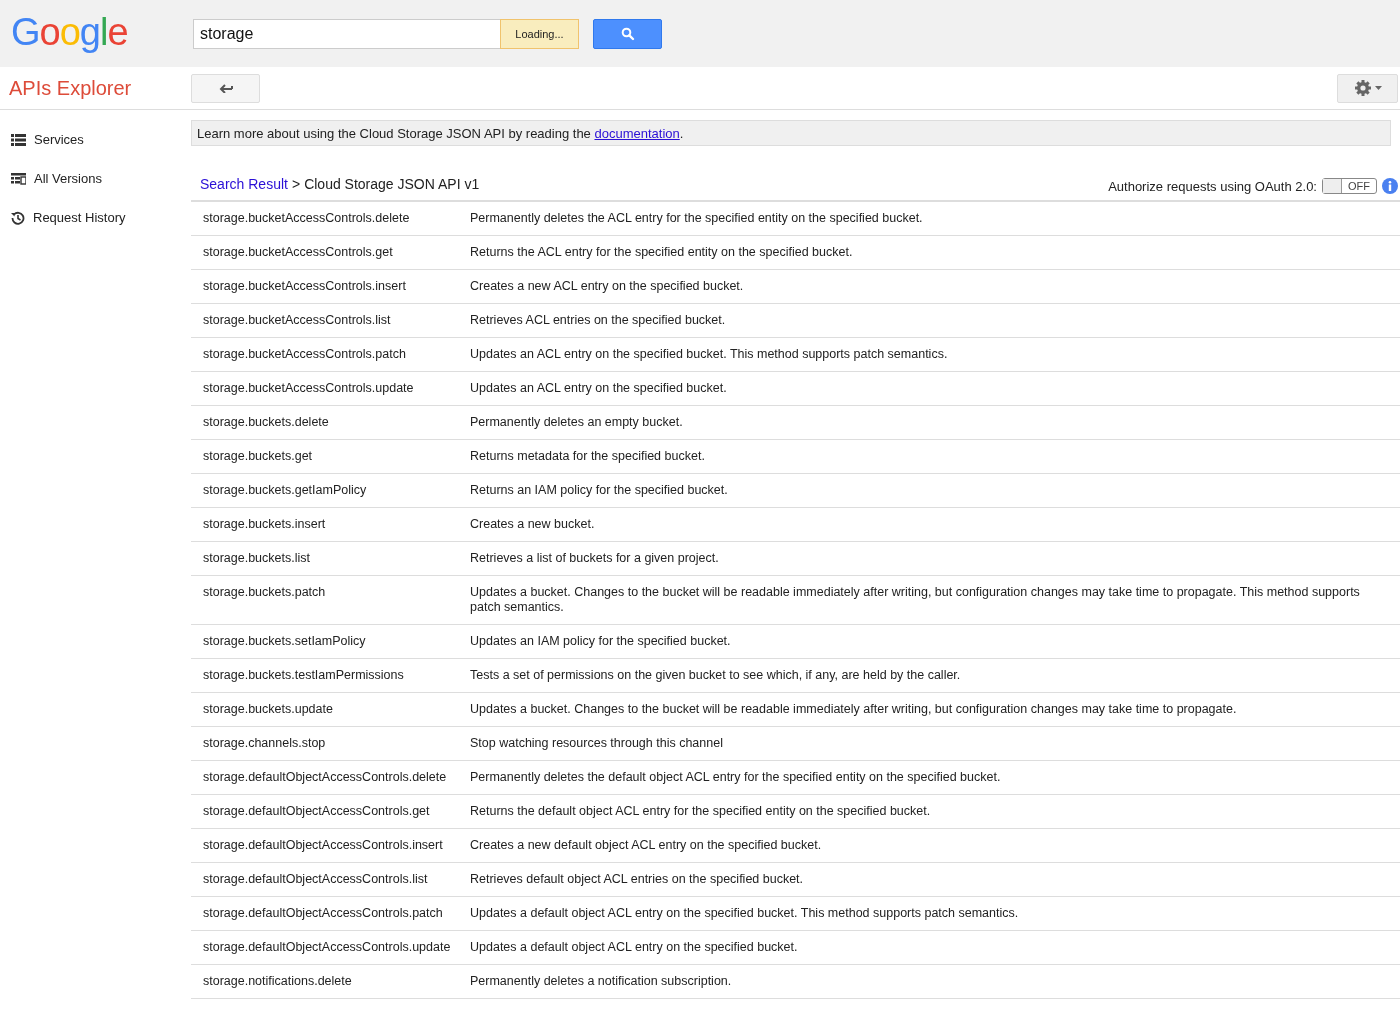 The width and height of the screenshot is (1400, 1017). I want to click on method-link: storage.defaultObjectAccessControls.delete, so click(336, 777).